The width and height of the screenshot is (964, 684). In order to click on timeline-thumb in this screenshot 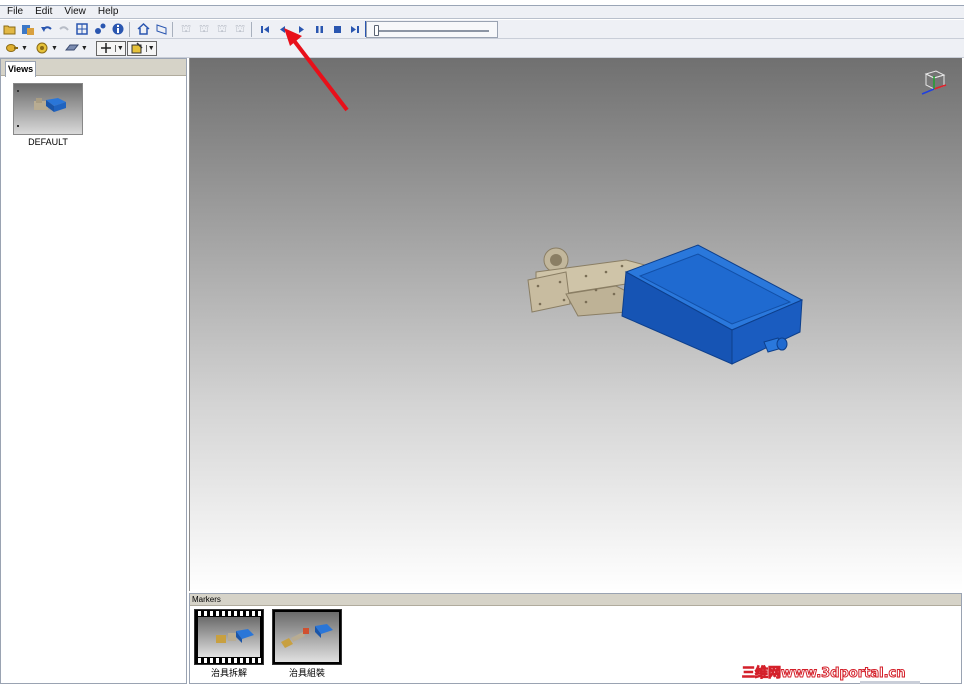, I will do `click(376, 30)`.